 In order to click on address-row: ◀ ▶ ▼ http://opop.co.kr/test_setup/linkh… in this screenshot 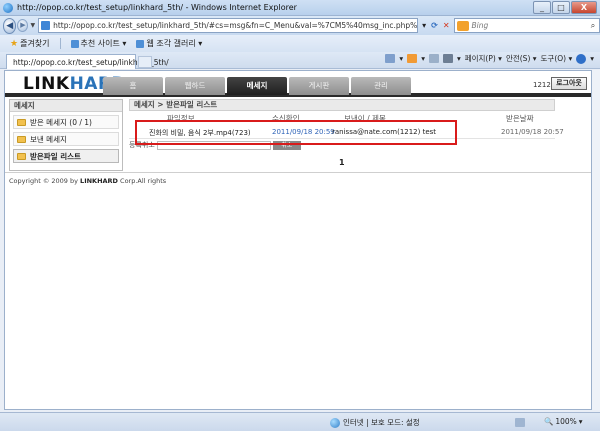, I will do `click(300, 25)`.